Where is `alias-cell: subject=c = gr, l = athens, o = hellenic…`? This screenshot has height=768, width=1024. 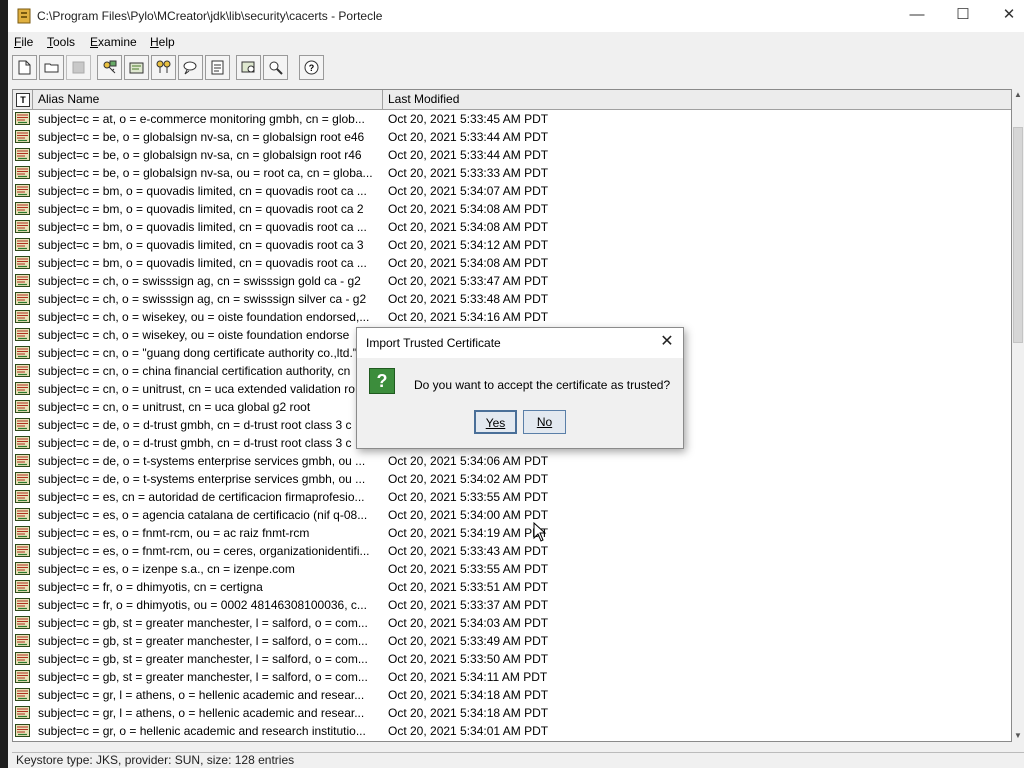
alias-cell: subject=c = gr, l = athens, o = hellenic… is located at coordinates (201, 695).